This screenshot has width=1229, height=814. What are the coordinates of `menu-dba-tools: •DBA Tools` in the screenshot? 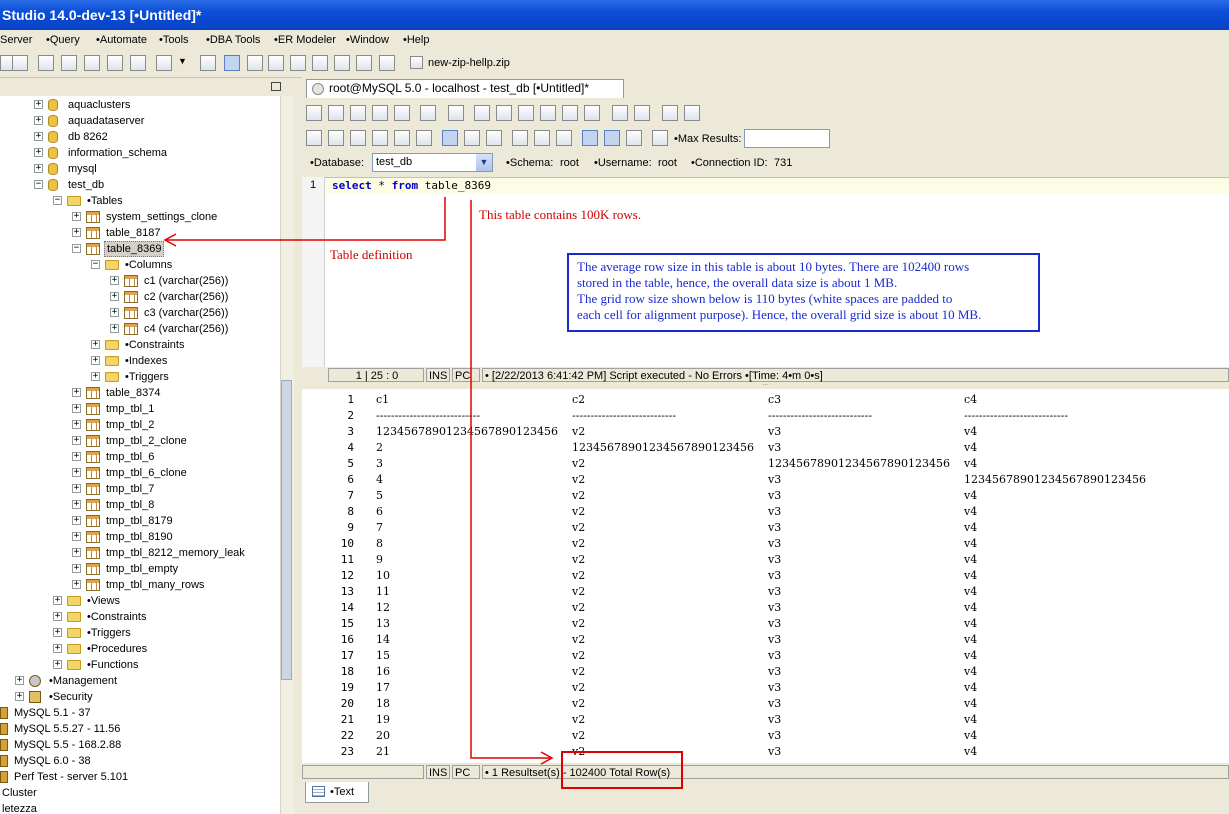 It's located at (233, 40).